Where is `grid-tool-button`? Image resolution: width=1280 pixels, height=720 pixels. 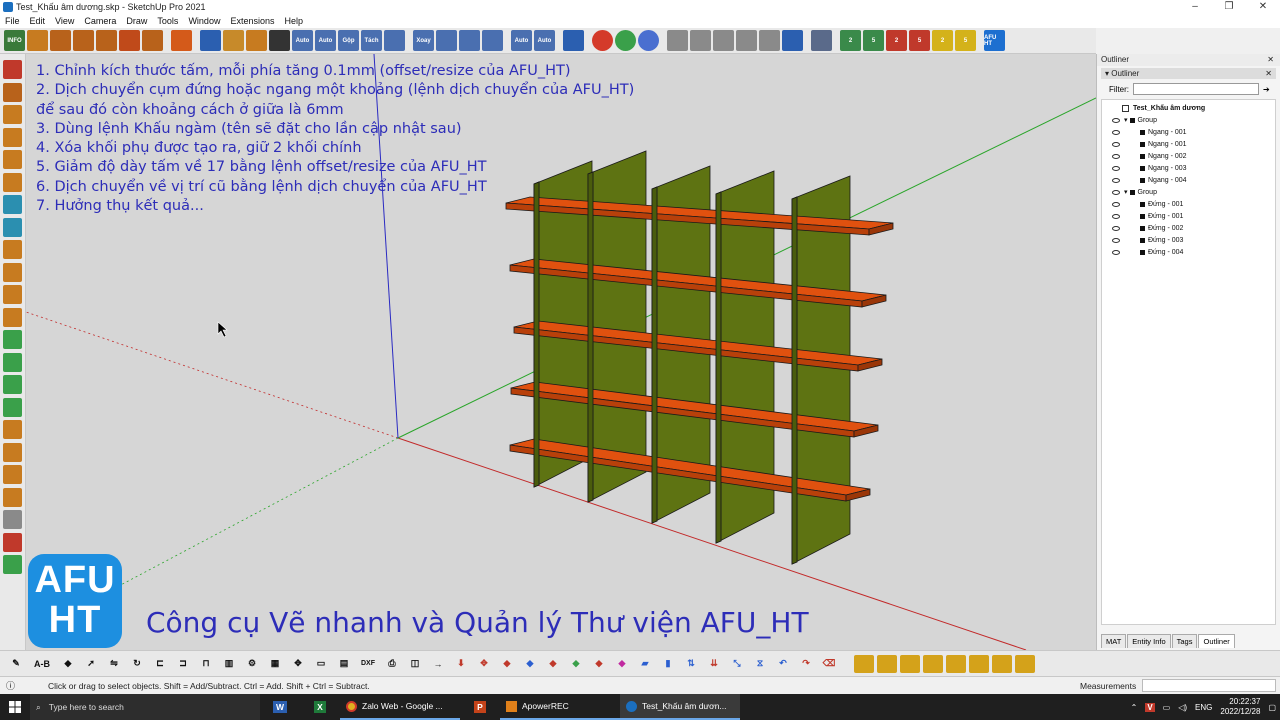 grid-tool-button is located at coordinates (469, 40).